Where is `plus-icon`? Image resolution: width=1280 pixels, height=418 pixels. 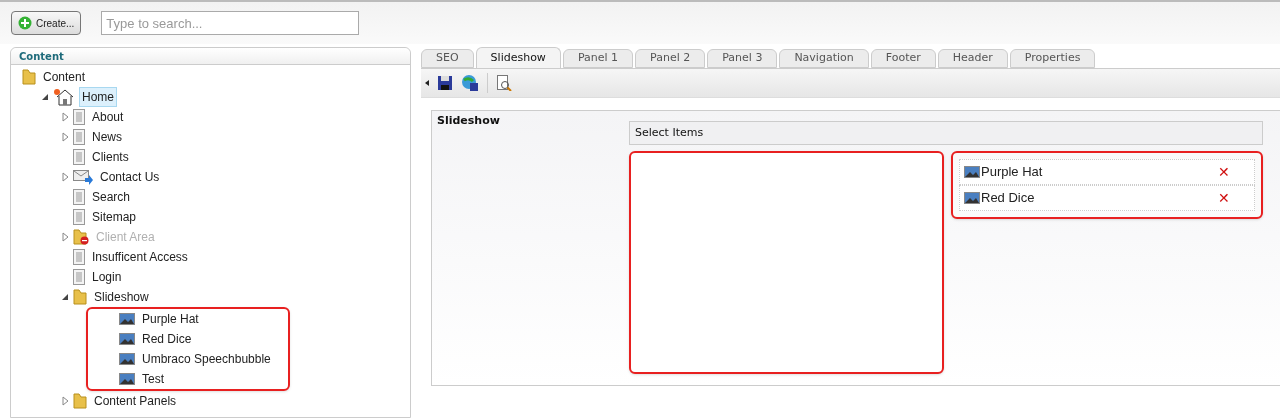 plus-icon is located at coordinates (25, 23).